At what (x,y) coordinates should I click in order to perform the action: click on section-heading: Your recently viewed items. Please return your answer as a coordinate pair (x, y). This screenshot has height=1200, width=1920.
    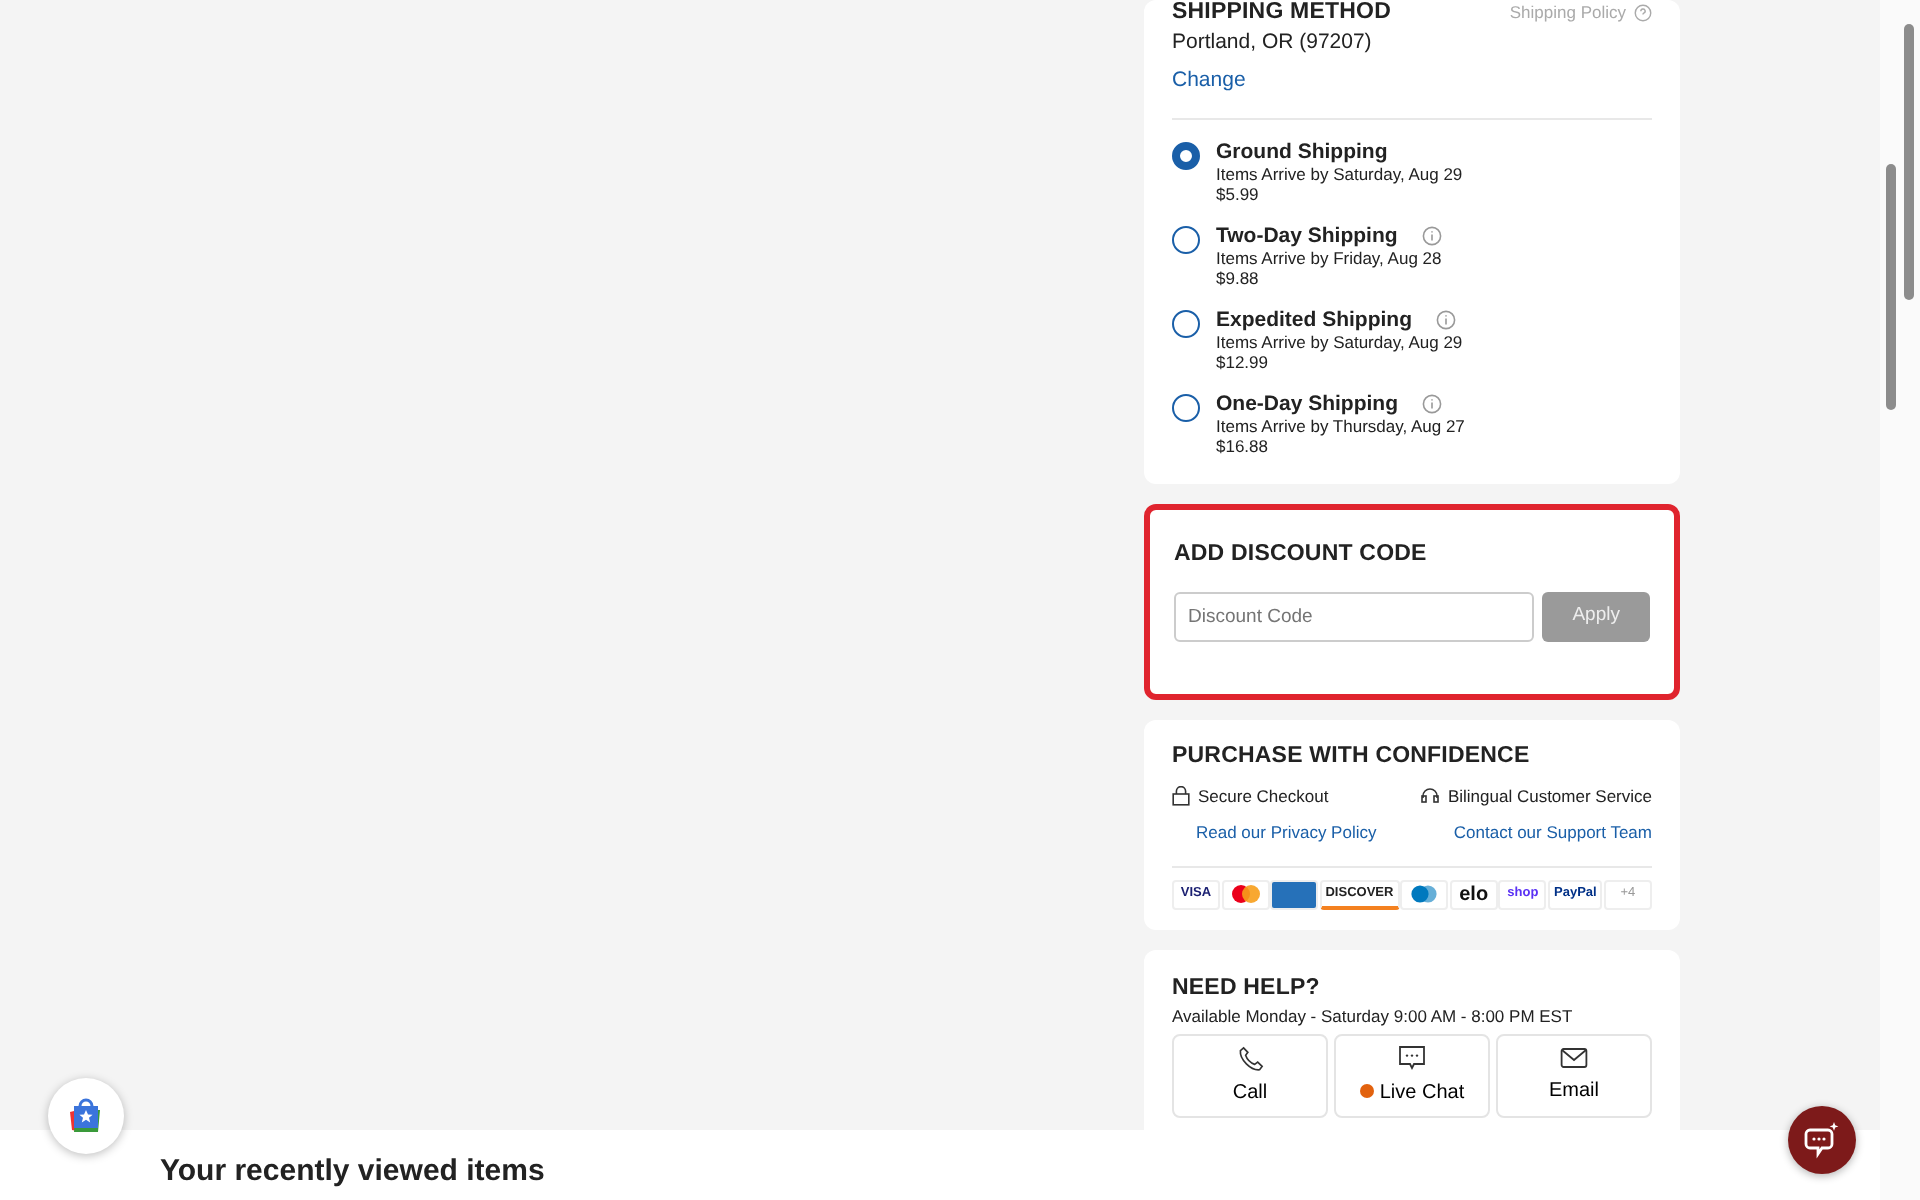
    Looking at the image, I should click on (353, 1172).